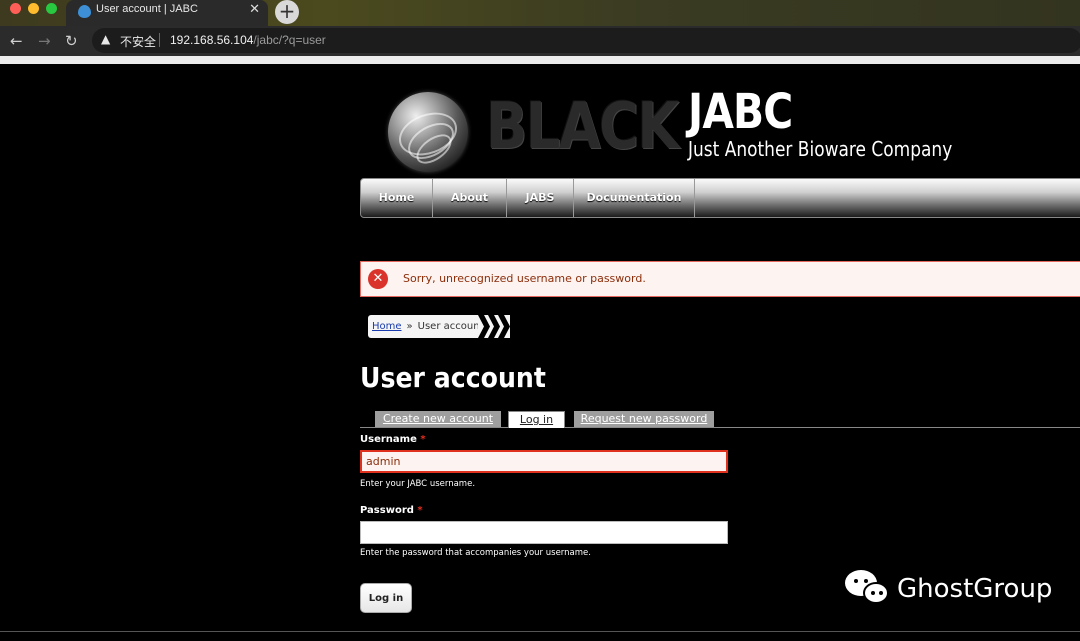  Describe the element at coordinates (540, 631) in the screenshot. I see `footer-divider` at that location.